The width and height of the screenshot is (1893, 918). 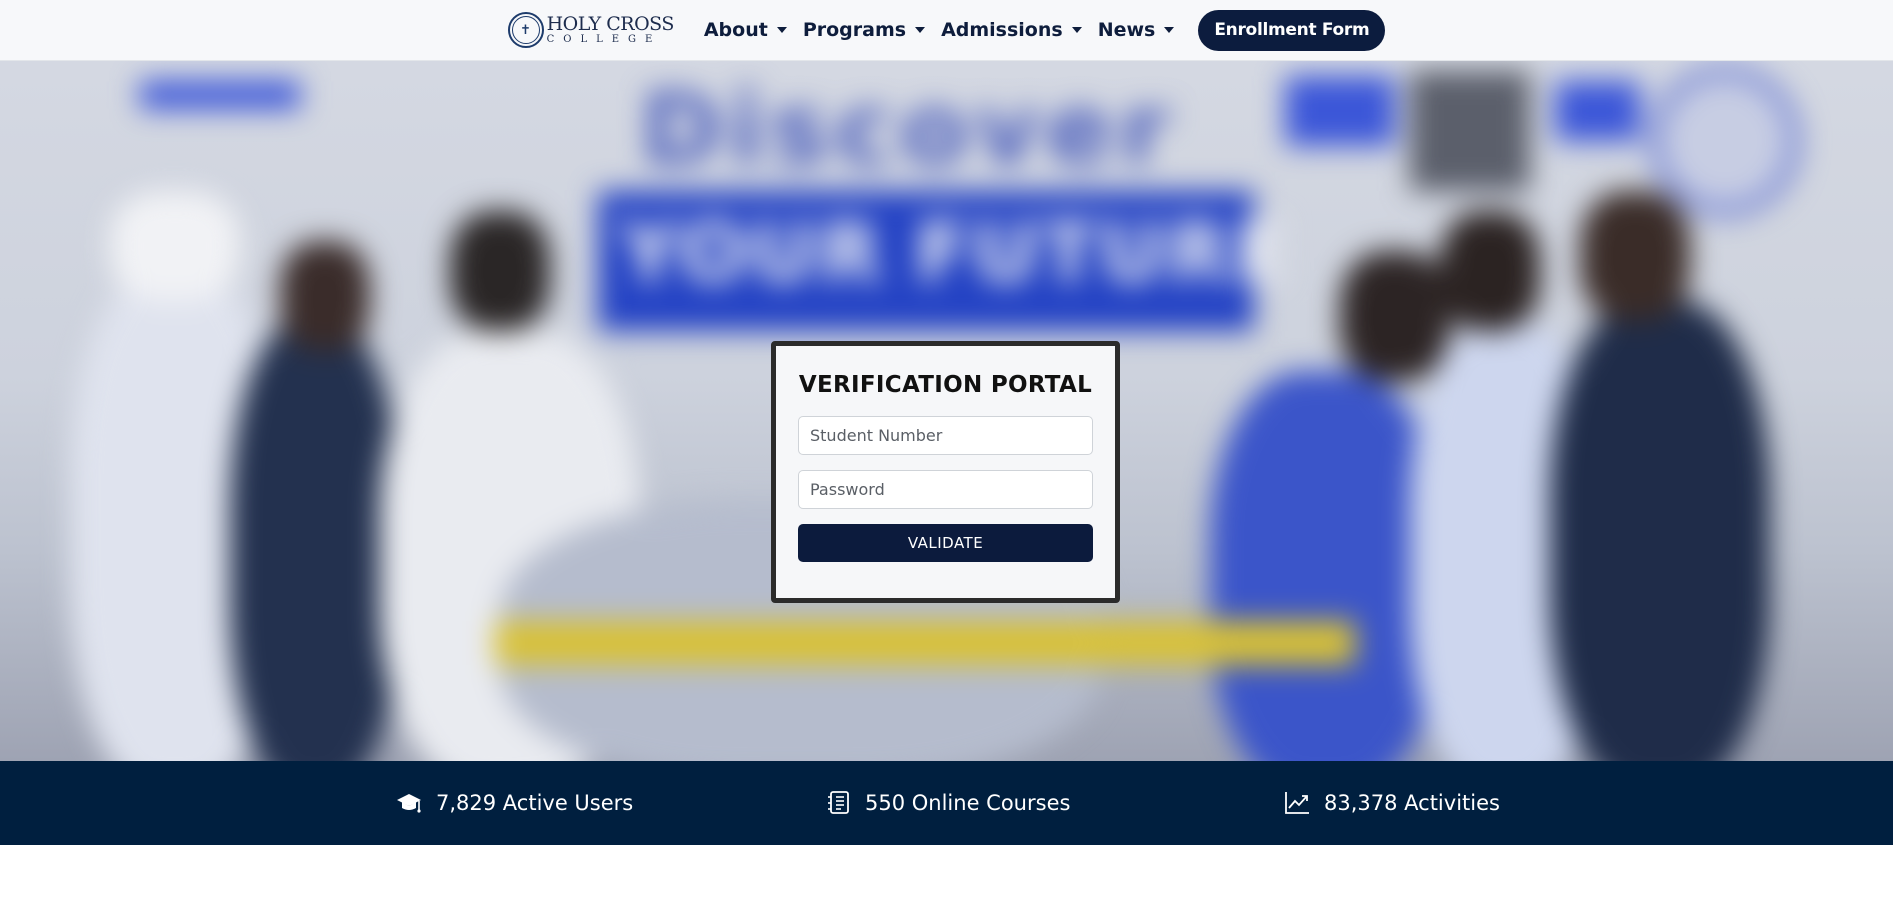 What do you see at coordinates (838, 802) in the screenshot?
I see `course-list-icon` at bounding box center [838, 802].